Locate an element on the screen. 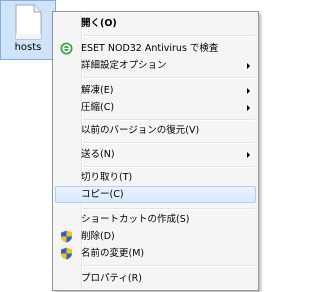 This screenshot has height=292, width=320. menu-item-send-to: 送る(N) is located at coordinates (155, 154).